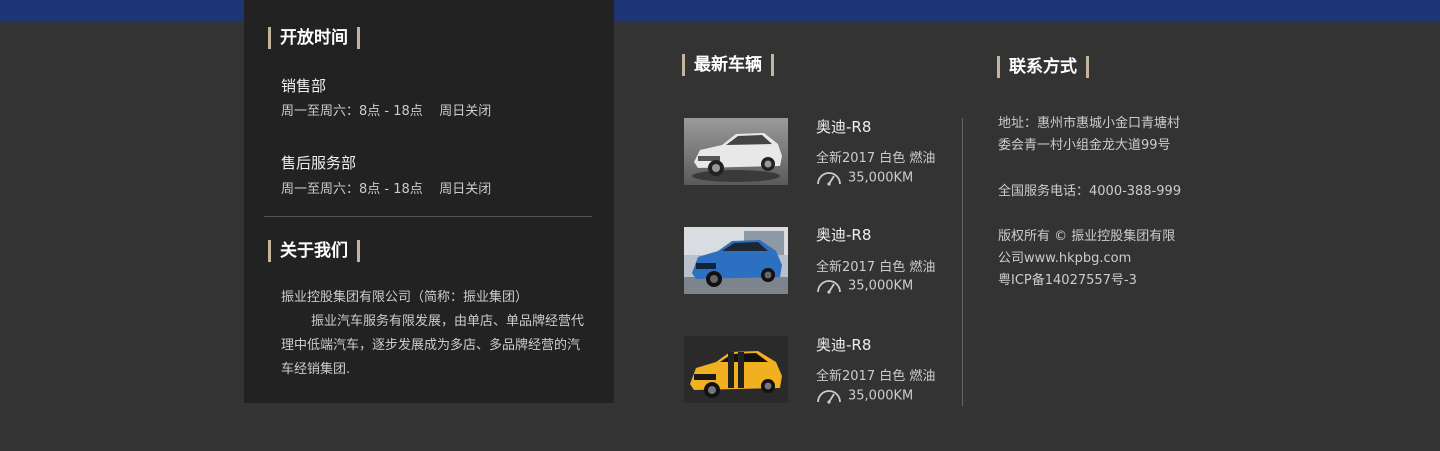  What do you see at coordinates (1084, 145) in the screenshot?
I see `address-line-2: 委会青一村小组金龙大道99号` at bounding box center [1084, 145].